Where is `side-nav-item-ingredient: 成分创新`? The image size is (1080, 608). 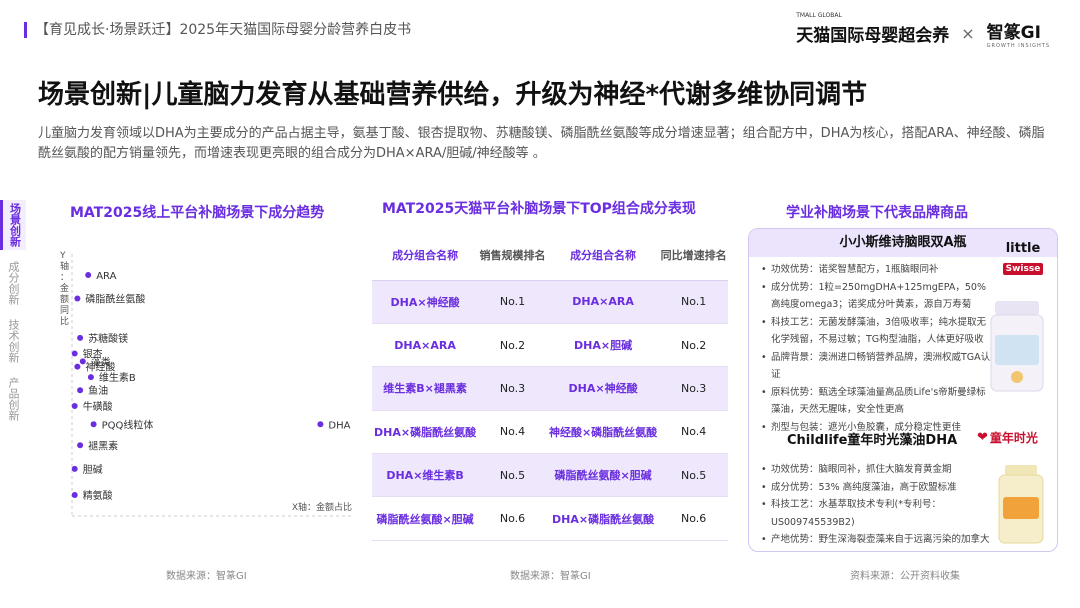 side-nav-item-ingredient: 成分创新 is located at coordinates (13, 283).